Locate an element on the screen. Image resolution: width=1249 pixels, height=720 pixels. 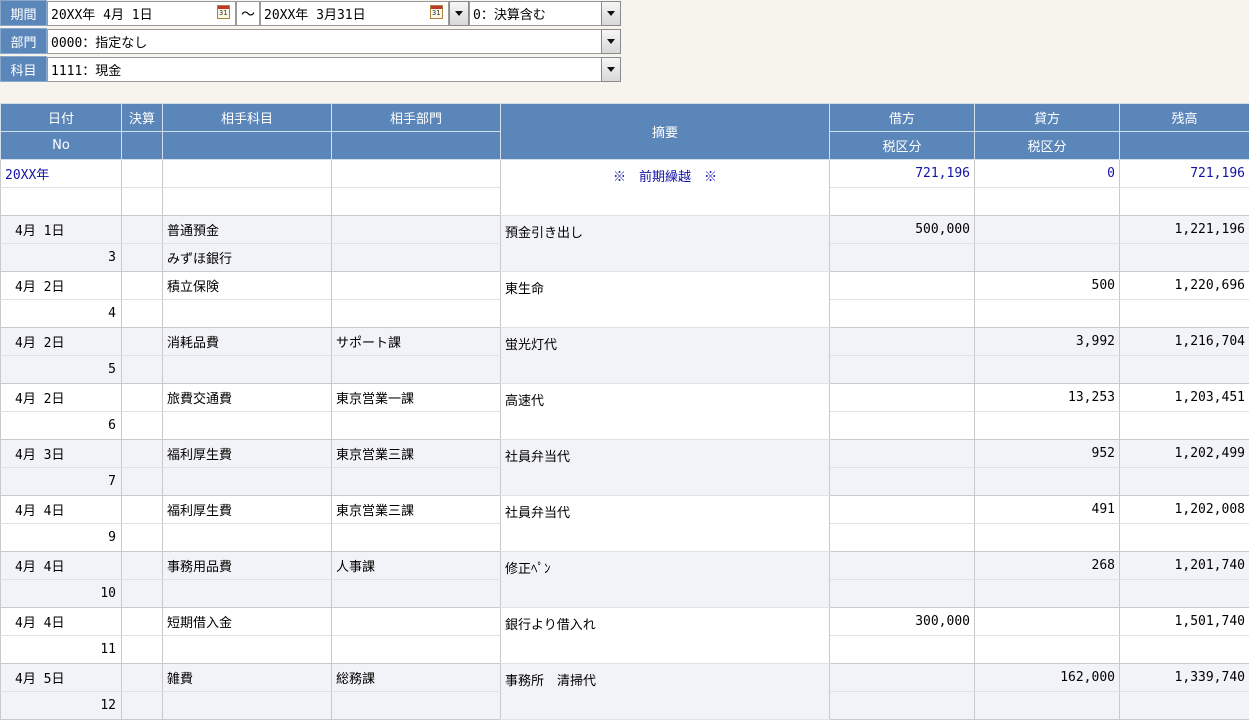
table-row: 4月 2日 積立保険 東生命 500 1,220,696 is located at coordinates (624, 299).